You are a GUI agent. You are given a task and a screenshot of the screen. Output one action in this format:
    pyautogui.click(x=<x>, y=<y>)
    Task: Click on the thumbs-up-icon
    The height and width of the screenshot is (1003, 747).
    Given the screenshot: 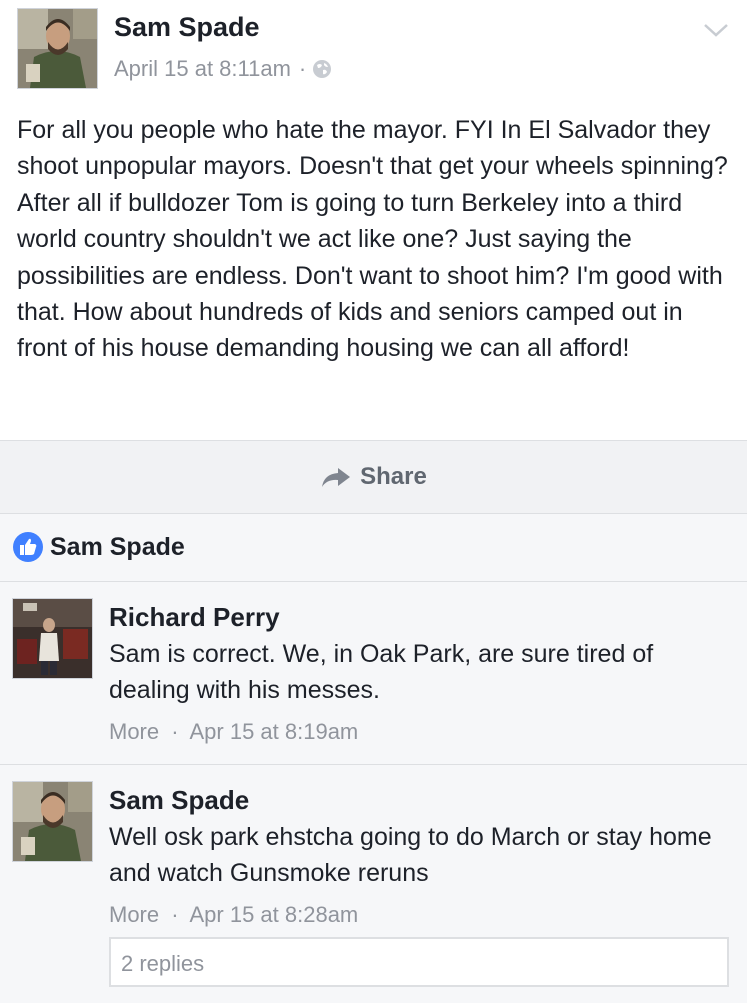 What is the action you would take?
    pyautogui.click(x=28, y=547)
    